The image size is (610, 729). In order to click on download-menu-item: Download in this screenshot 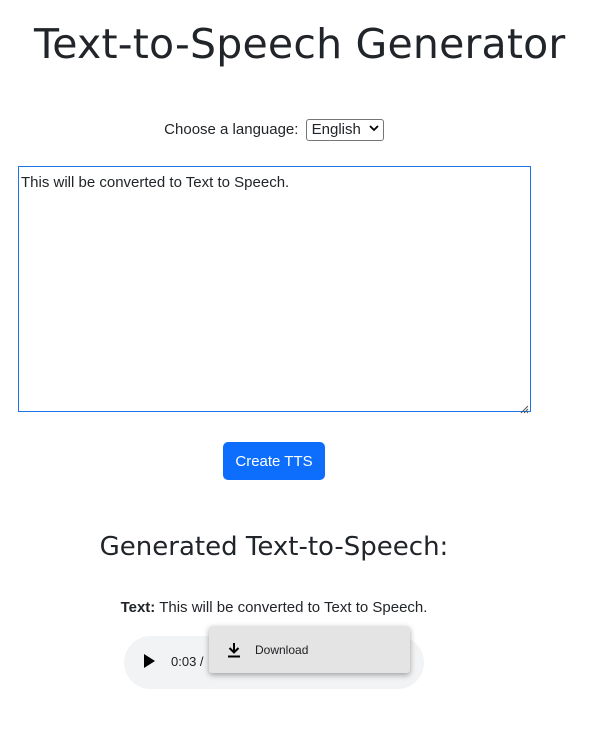, I will do `click(281, 650)`.